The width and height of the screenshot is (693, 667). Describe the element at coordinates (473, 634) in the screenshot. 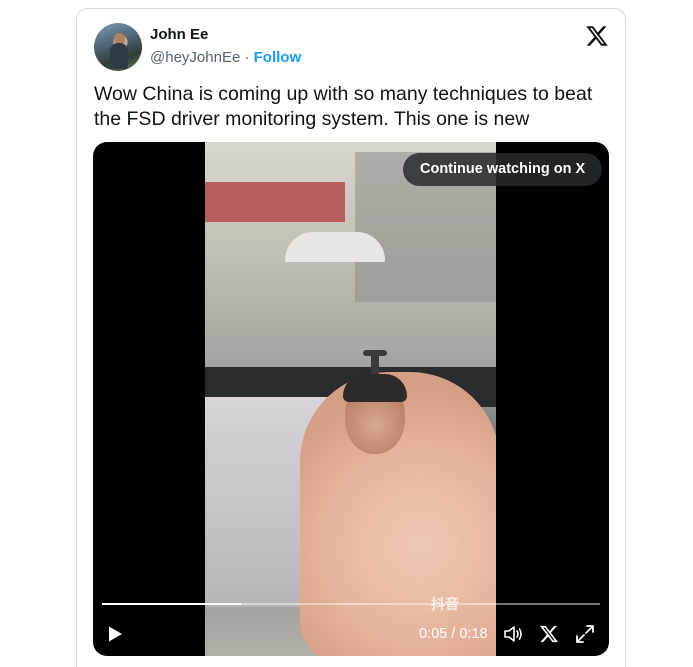

I see `duration: 0:18` at that location.